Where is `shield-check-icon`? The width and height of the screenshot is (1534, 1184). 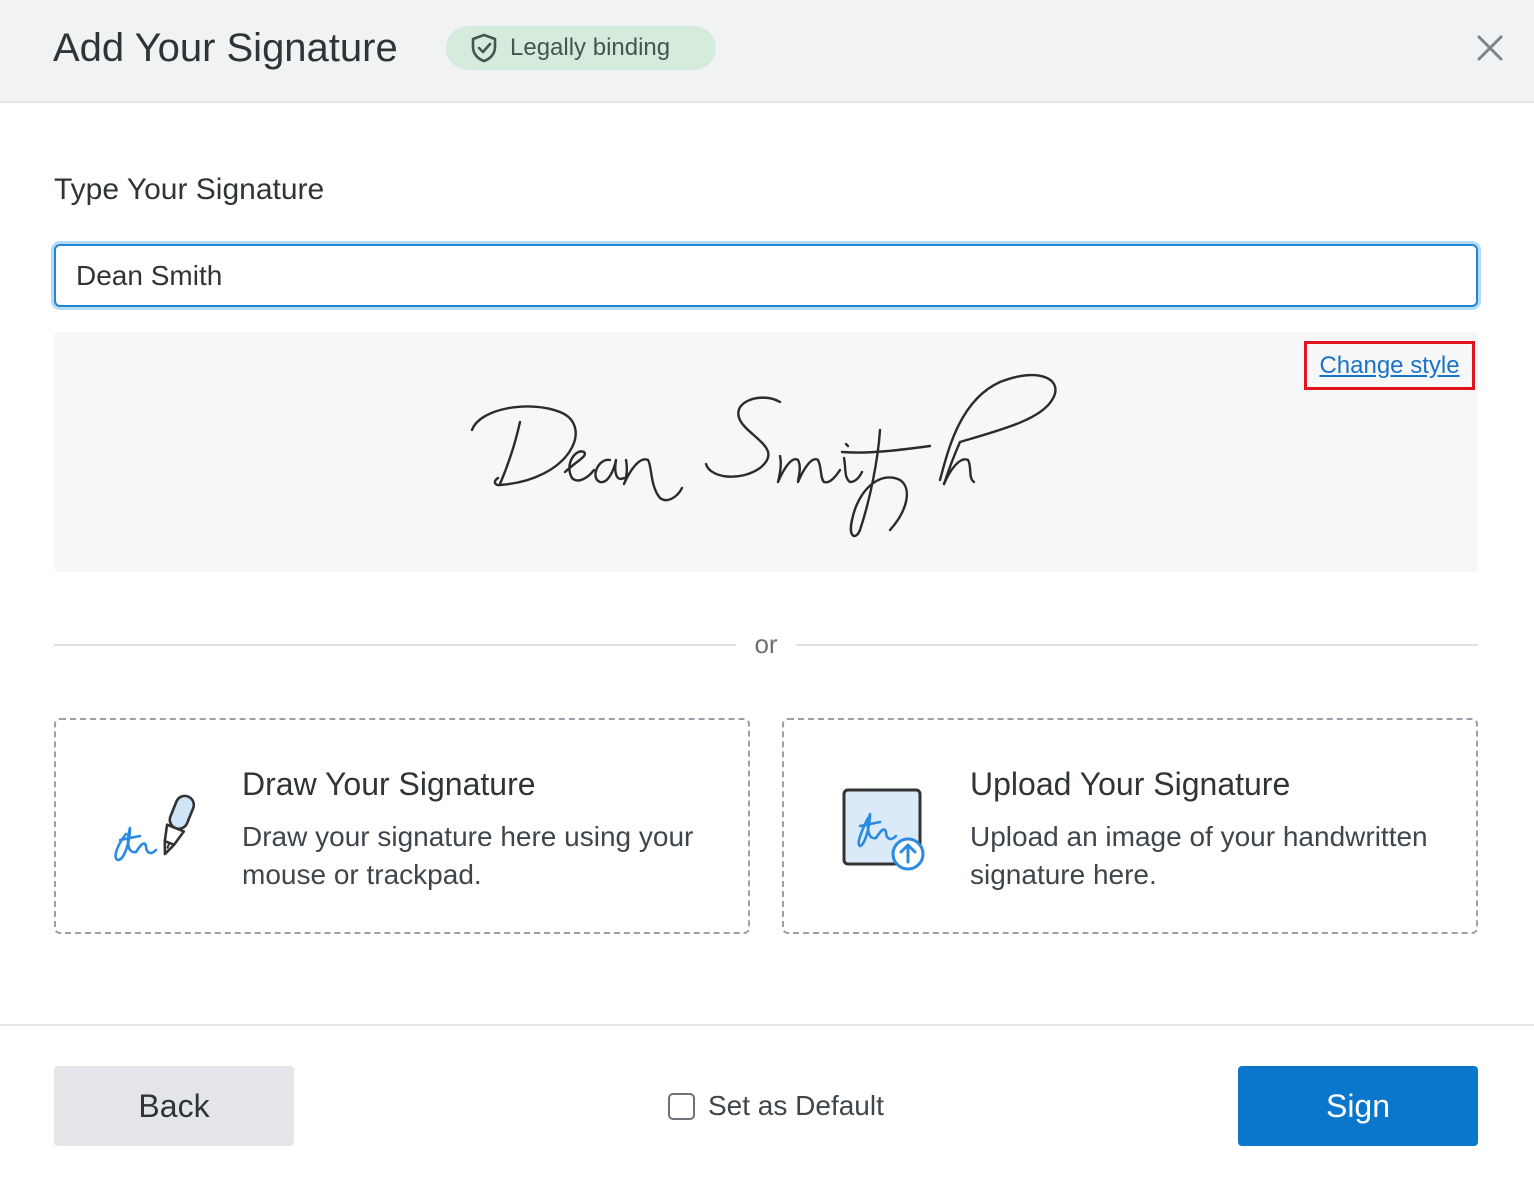 shield-check-icon is located at coordinates (485, 48).